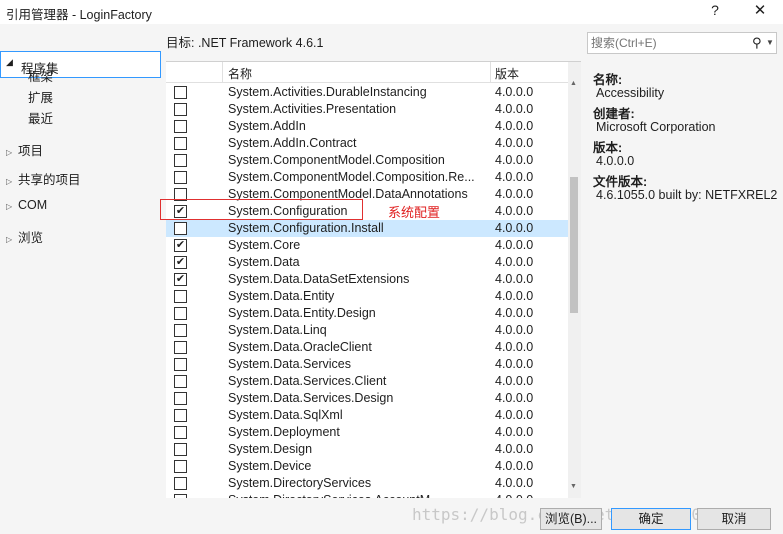  What do you see at coordinates (277, 330) in the screenshot?
I see `assembly-name: System.Data.Linq` at bounding box center [277, 330].